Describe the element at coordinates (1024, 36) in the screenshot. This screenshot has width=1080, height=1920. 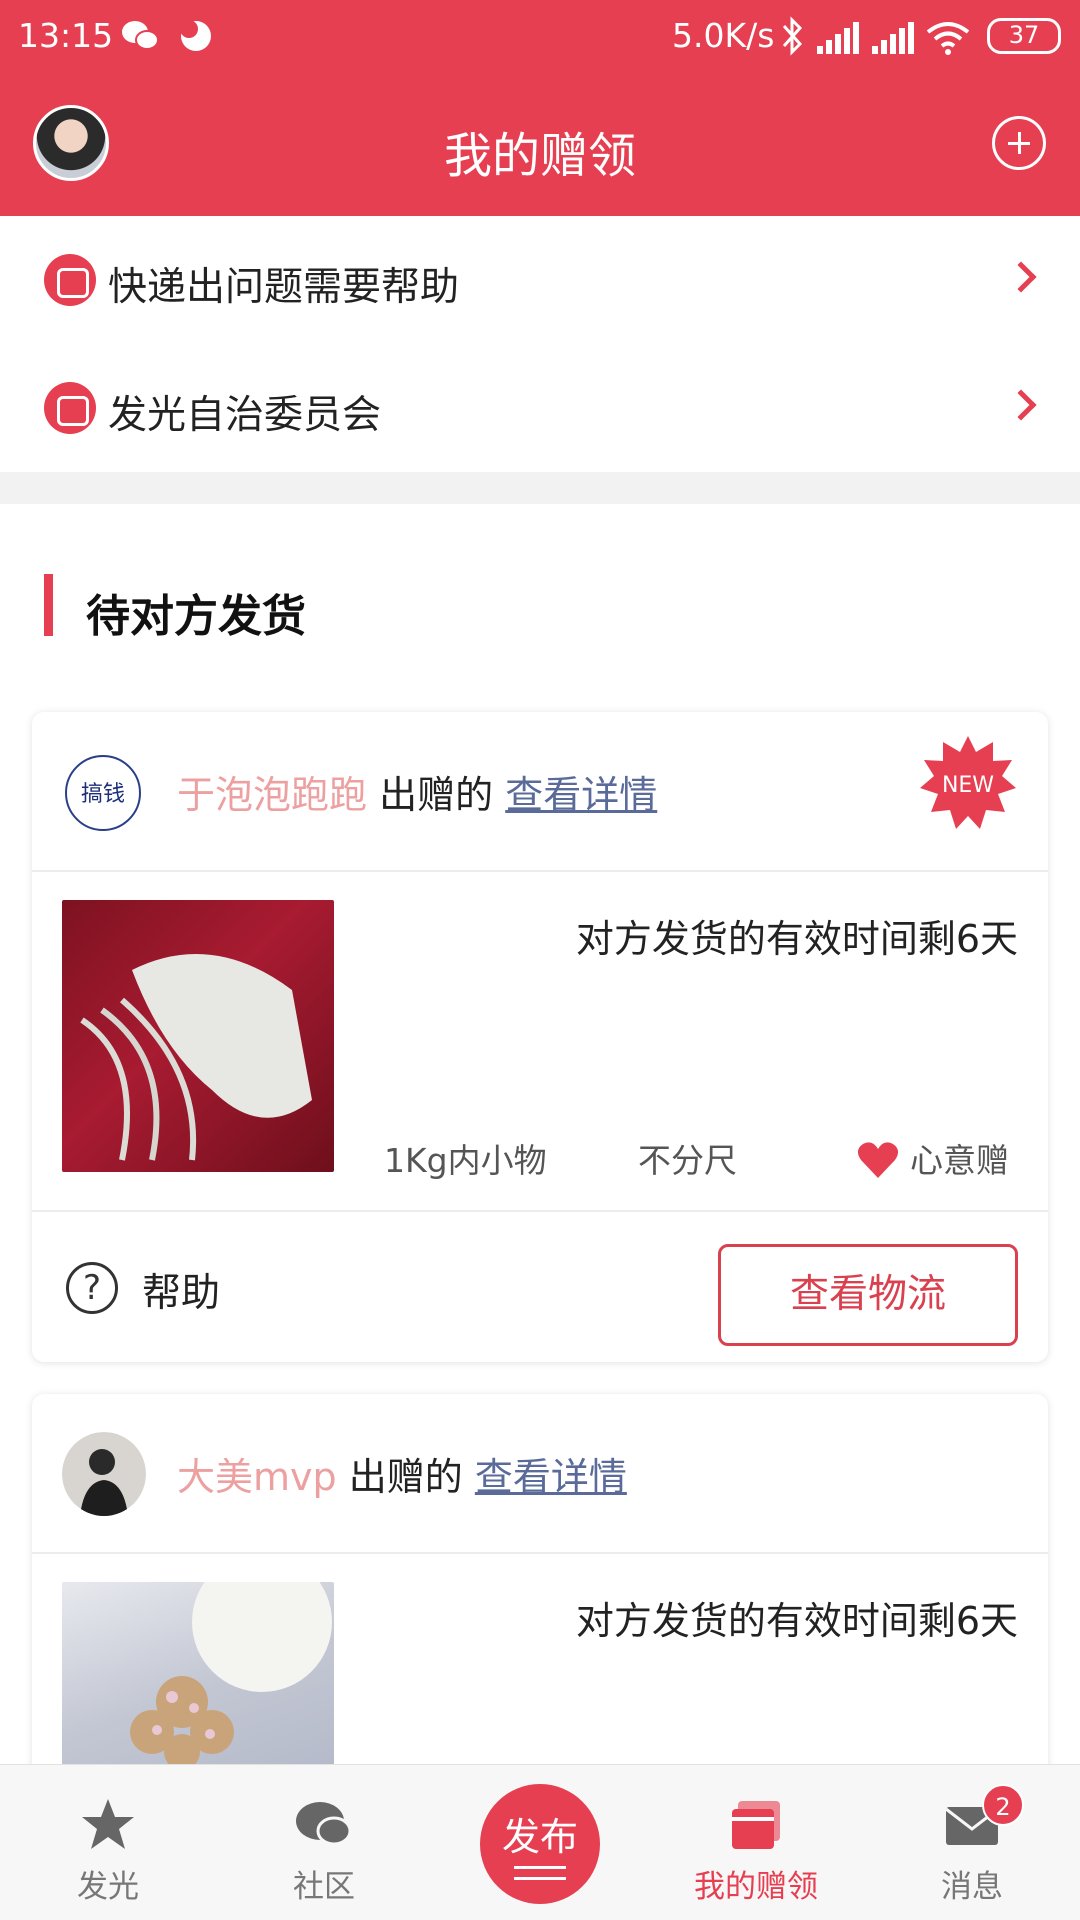
I see `battery-icon: 37` at that location.